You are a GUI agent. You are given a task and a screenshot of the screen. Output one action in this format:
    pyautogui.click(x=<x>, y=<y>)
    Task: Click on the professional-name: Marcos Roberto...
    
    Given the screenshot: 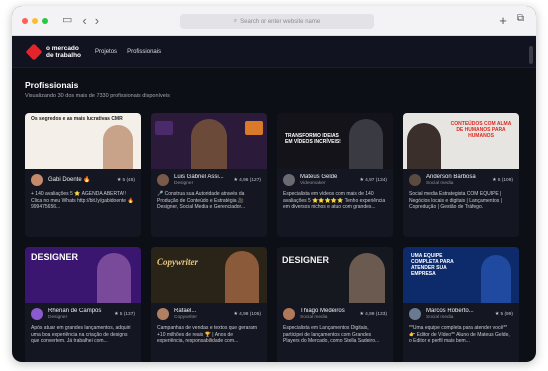 What is the action you would take?
    pyautogui.click(x=450, y=311)
    